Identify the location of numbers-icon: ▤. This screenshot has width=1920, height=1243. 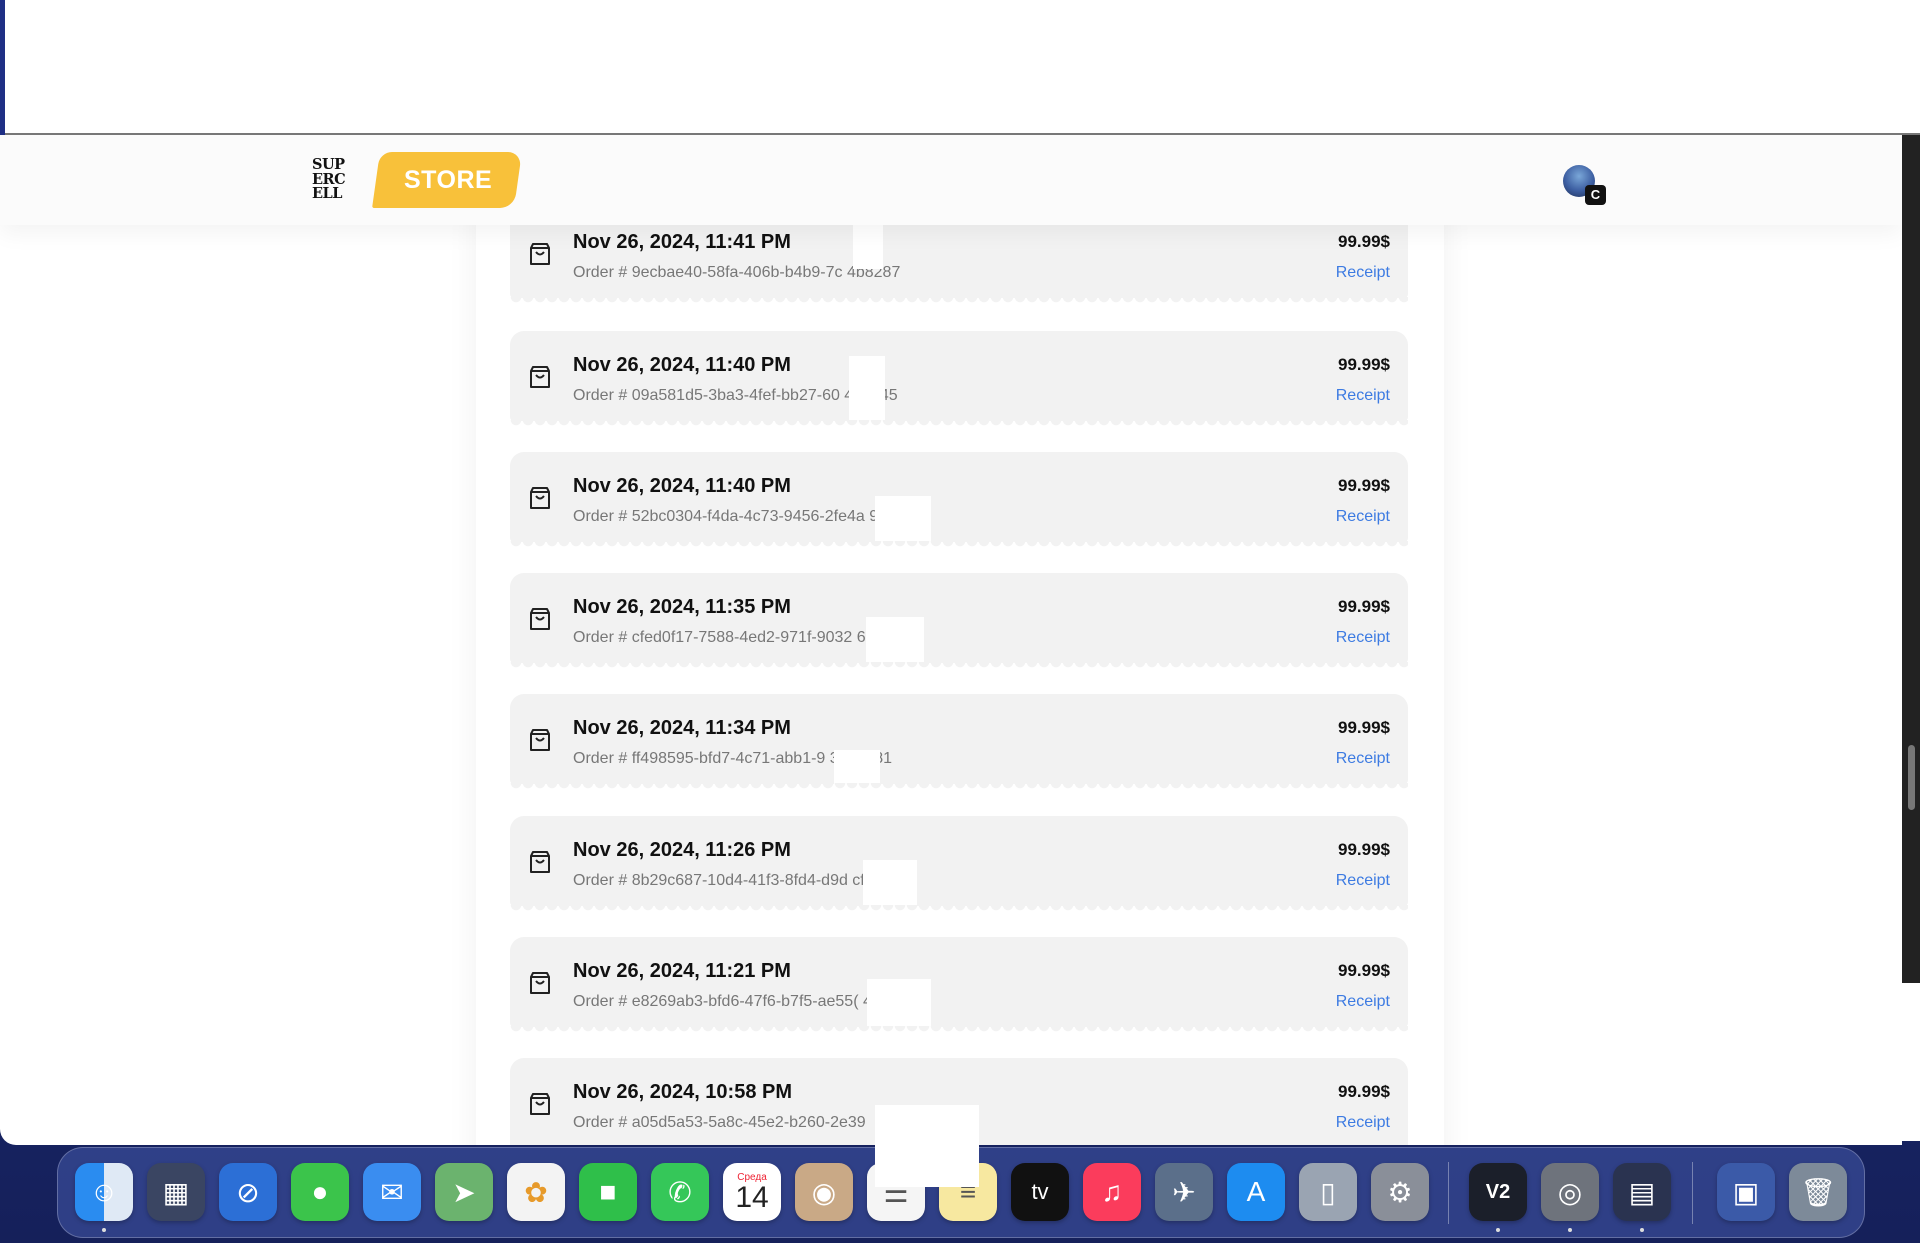
(1642, 1192).